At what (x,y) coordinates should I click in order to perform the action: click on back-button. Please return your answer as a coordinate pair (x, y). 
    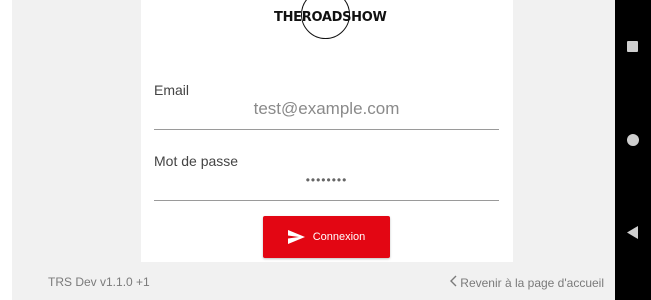
    Looking at the image, I should click on (632, 235).